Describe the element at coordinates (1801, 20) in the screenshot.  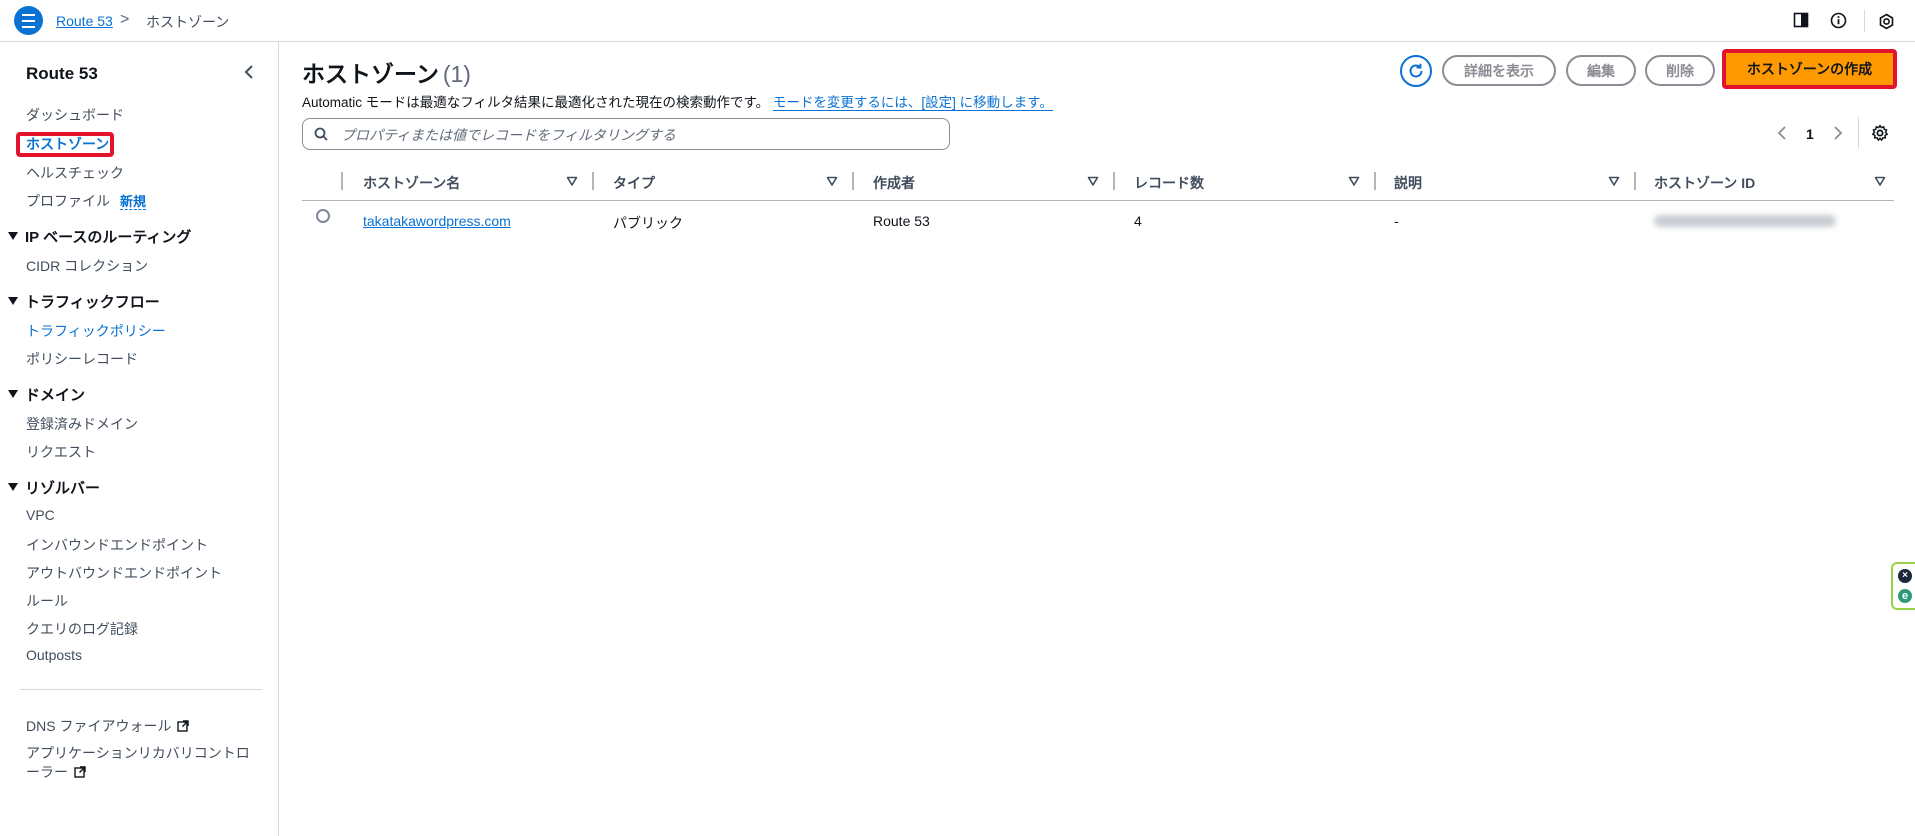
I see `panel-toggle-icon` at that location.